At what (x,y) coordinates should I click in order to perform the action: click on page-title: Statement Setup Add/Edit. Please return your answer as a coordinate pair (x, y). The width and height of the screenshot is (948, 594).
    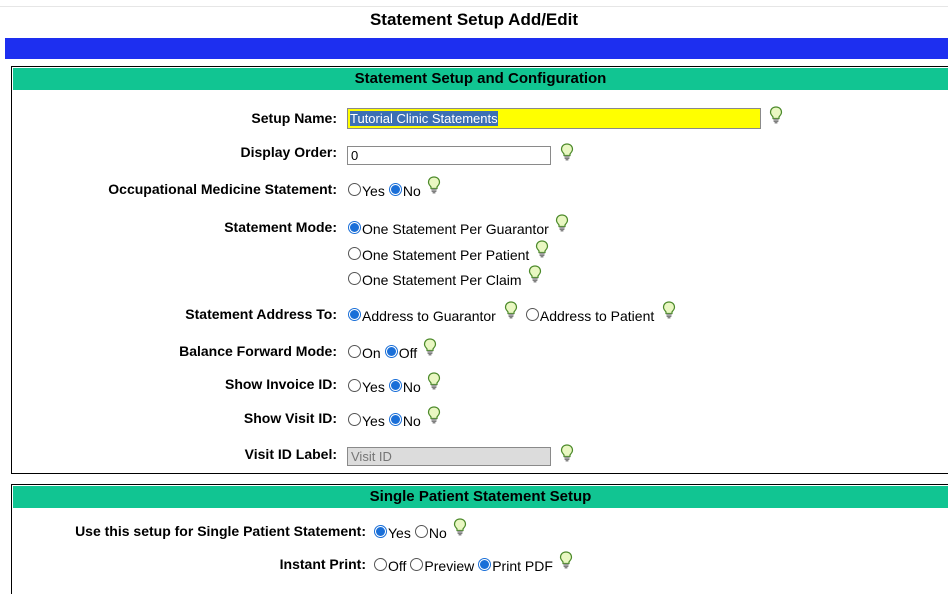
    Looking at the image, I should click on (474, 19).